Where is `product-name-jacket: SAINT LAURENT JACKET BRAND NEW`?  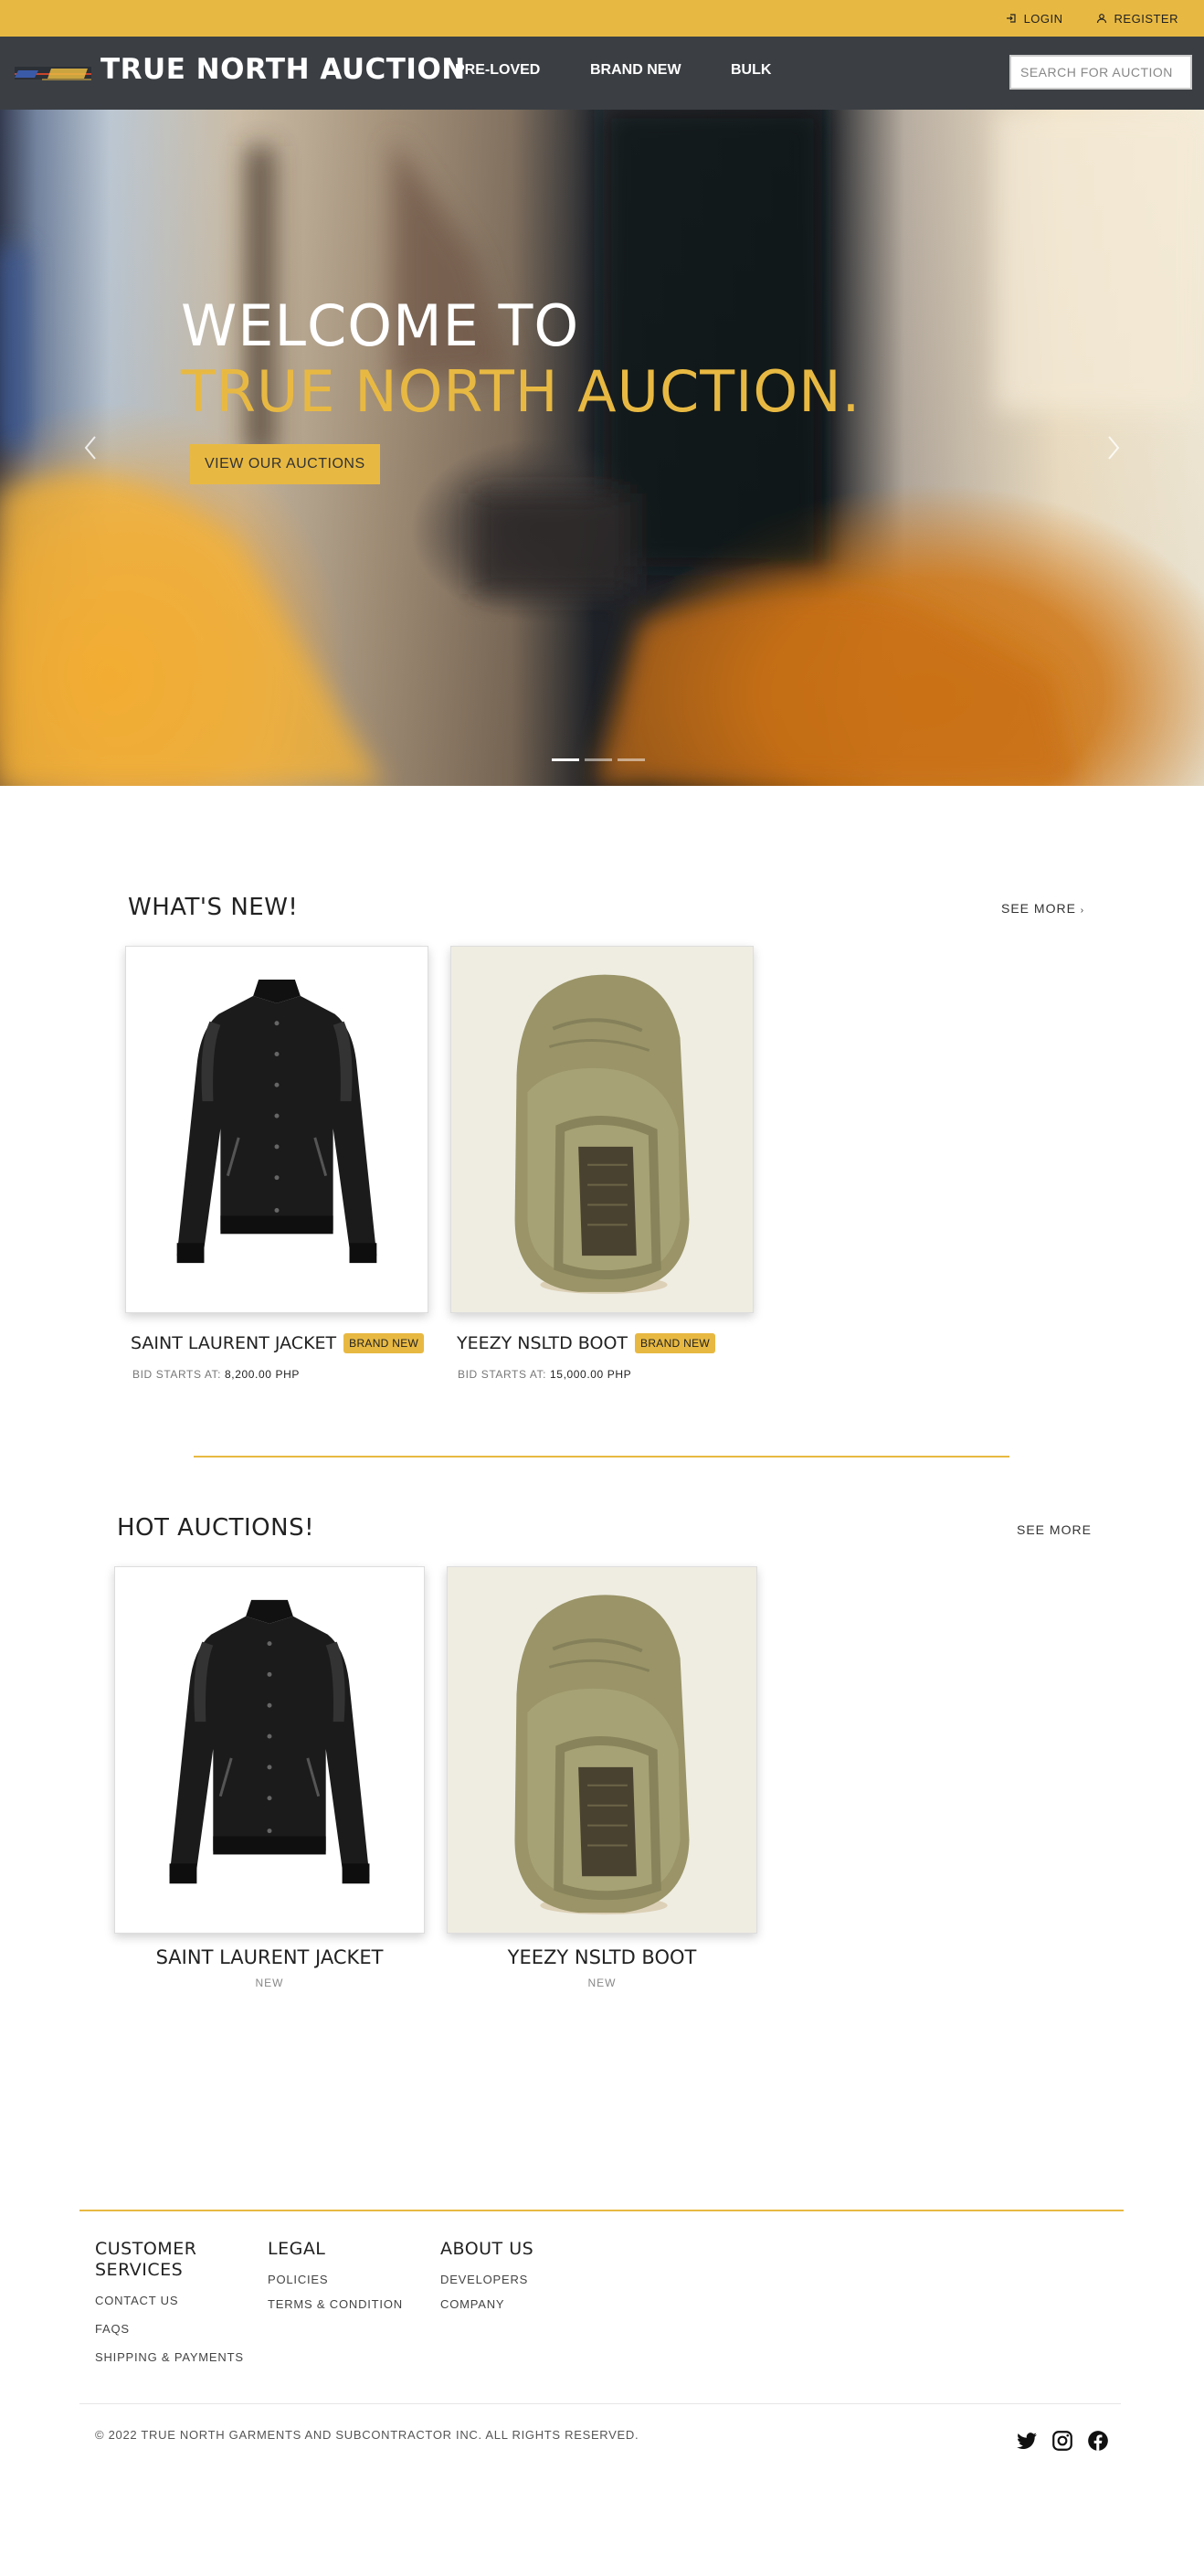
product-name-jacket: SAINT LAURENT JACKET BRAND NEW is located at coordinates (278, 1343).